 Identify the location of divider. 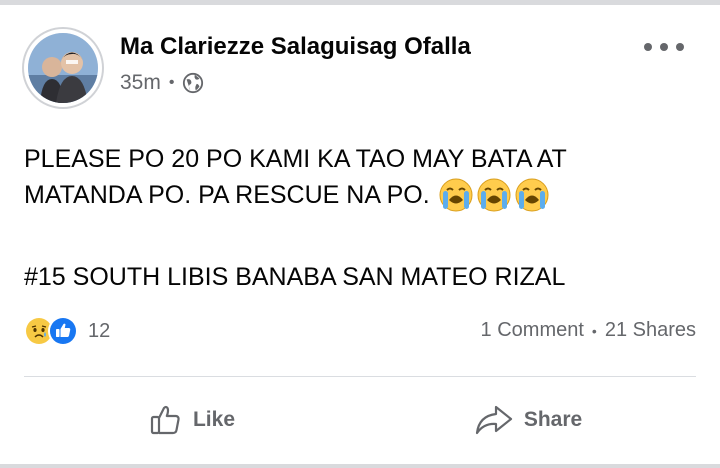
(360, 376).